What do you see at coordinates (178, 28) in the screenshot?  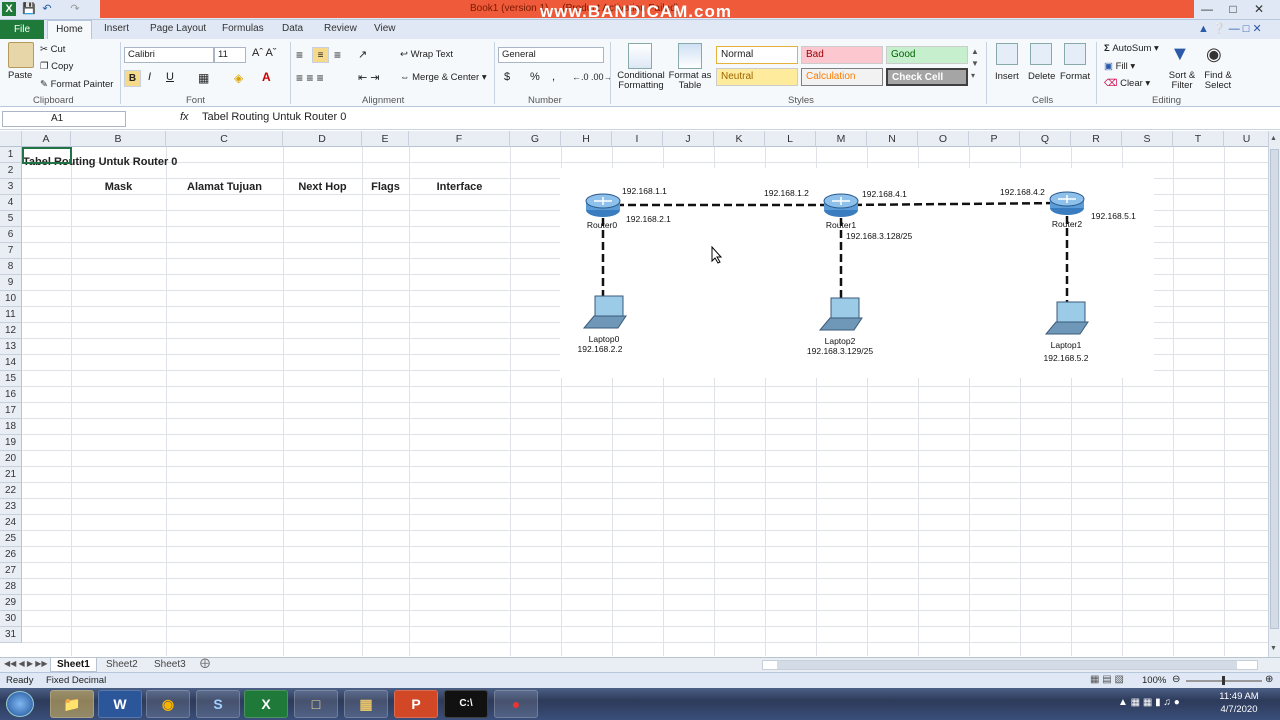 I see `tab-page-layout: Page Layout` at bounding box center [178, 28].